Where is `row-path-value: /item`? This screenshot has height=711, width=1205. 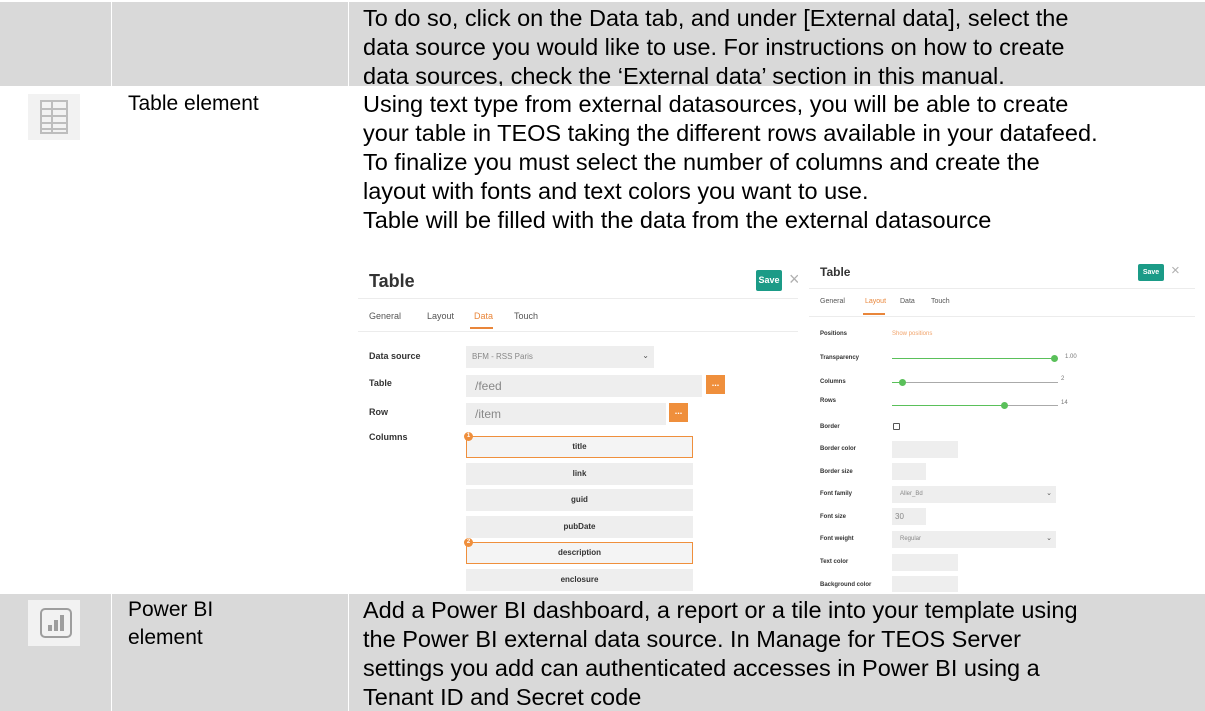 row-path-value: /item is located at coordinates (488, 414).